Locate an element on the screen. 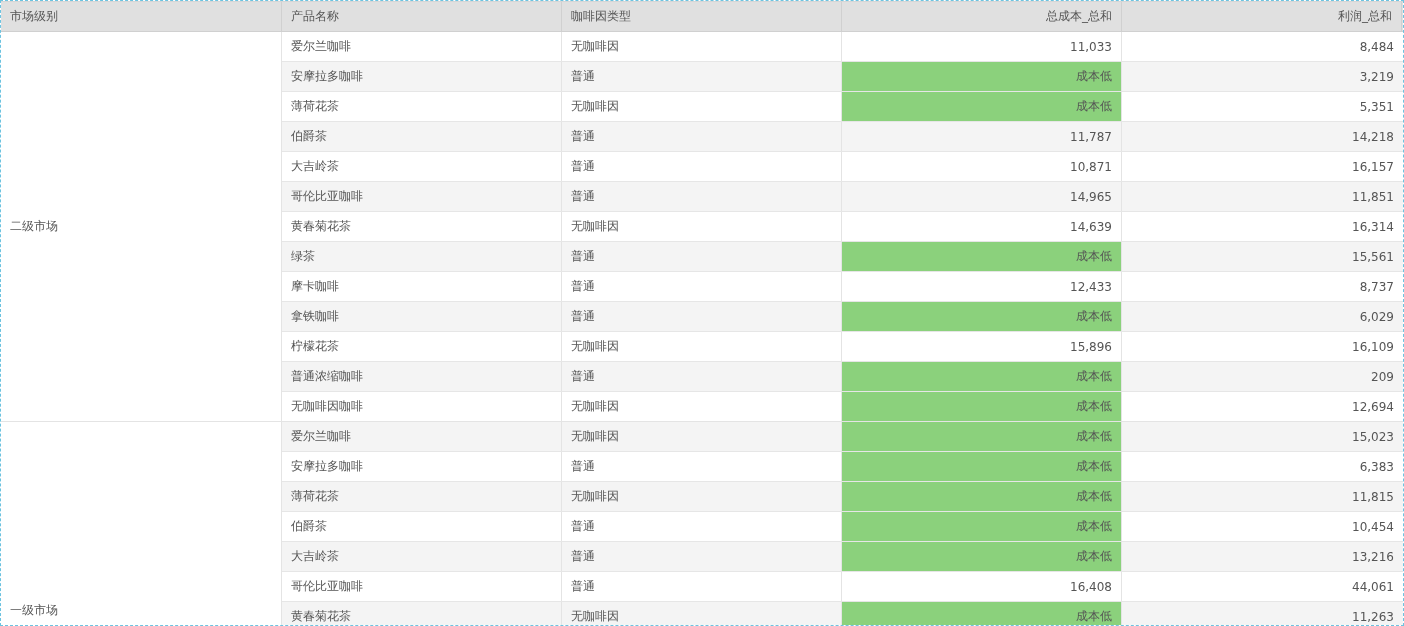 Image resolution: width=1404 pixels, height=626 pixels. column-header: 利润_总和 is located at coordinates (1262, 16).